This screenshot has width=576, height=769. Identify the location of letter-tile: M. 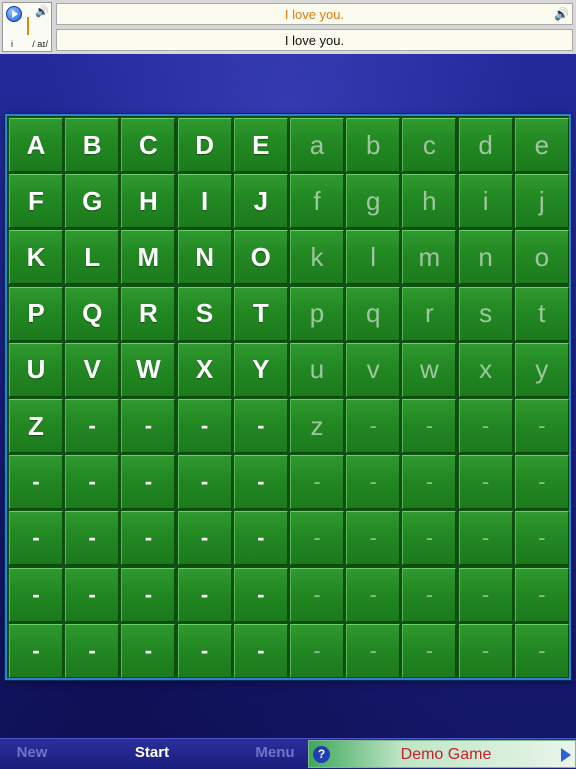
(148, 257).